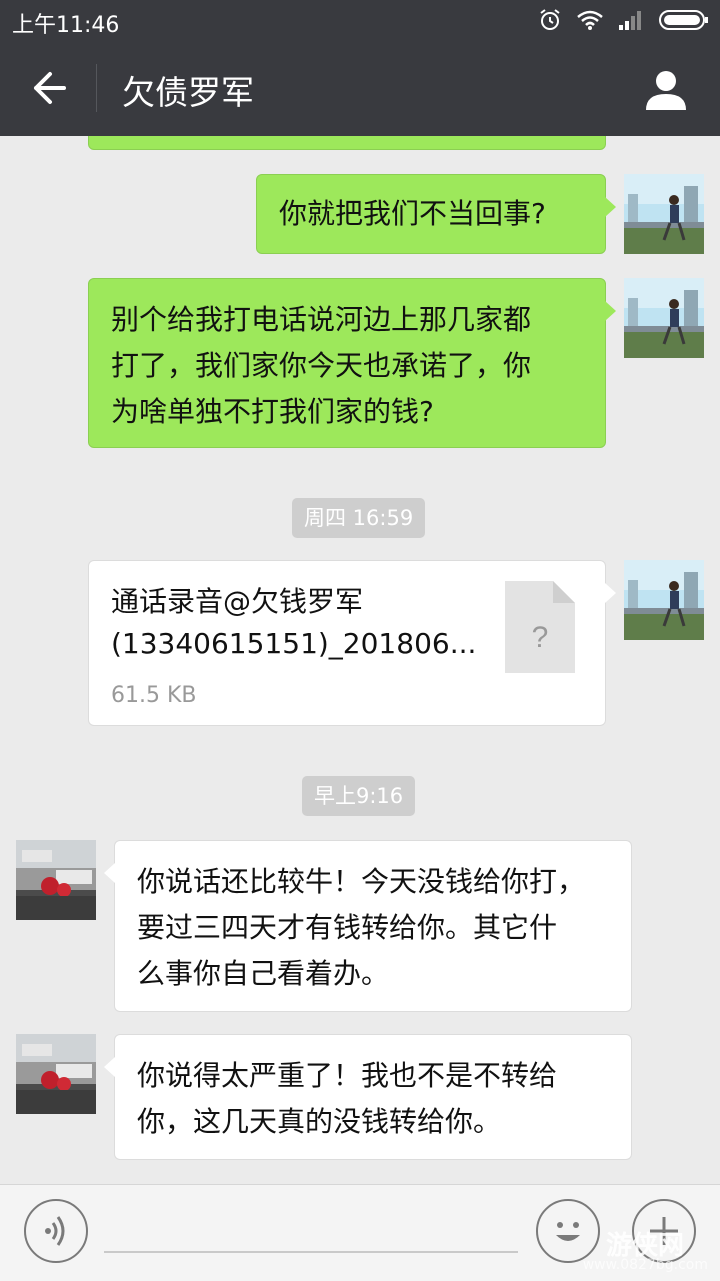  I want to click on status-icons, so click(624, 20).